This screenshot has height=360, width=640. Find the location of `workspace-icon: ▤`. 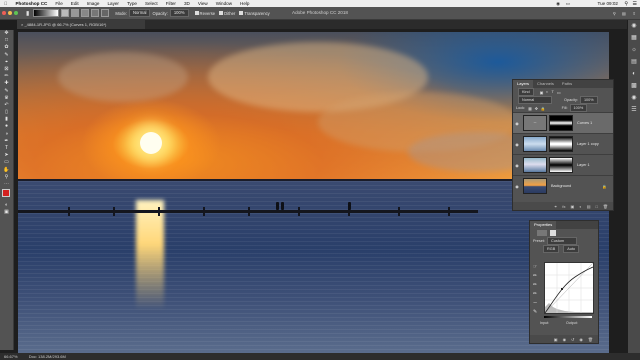

workspace-icon: ▤ is located at coordinates (624, 13).